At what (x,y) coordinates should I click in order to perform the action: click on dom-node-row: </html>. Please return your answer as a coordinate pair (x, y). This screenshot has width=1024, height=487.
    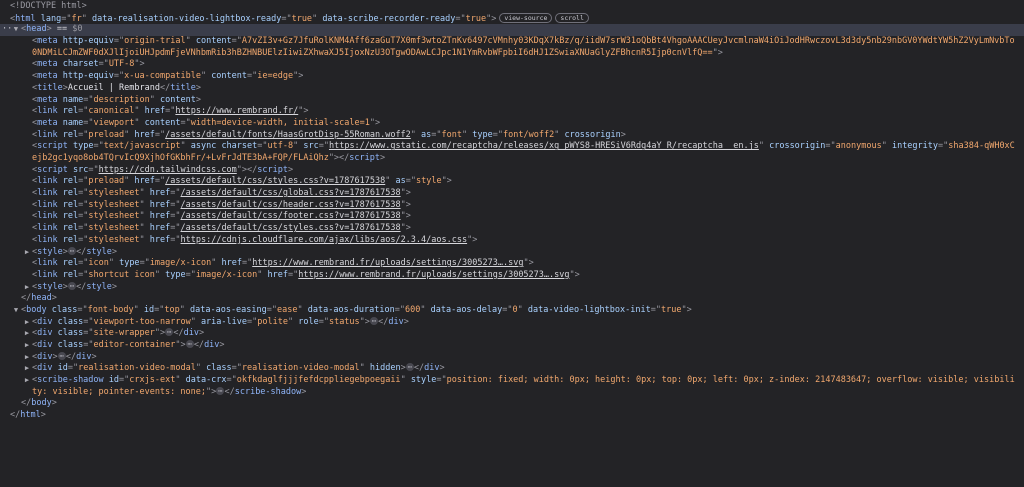
    Looking at the image, I should click on (512, 416).